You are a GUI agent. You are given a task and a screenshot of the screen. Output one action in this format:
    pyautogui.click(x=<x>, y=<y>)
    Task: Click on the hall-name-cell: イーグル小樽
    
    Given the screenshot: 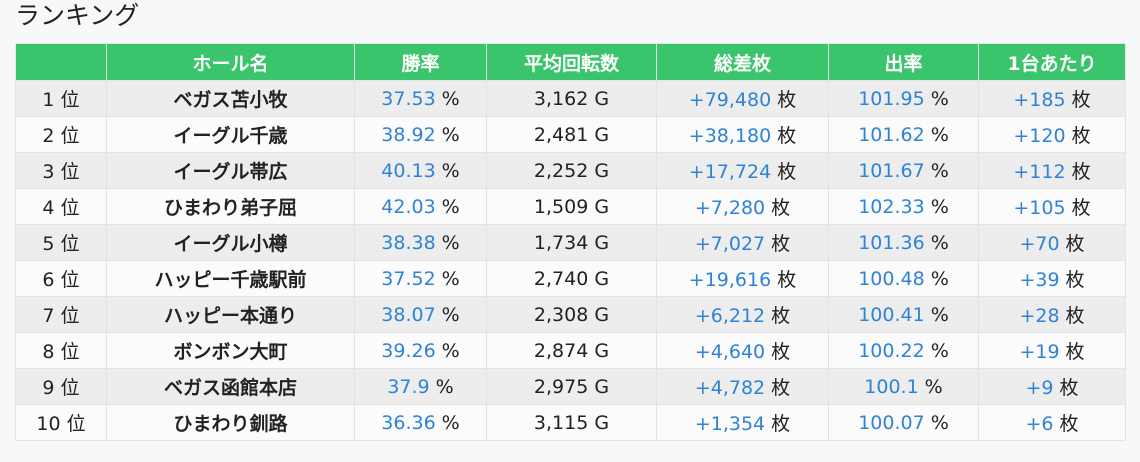 What is the action you would take?
    pyautogui.click(x=230, y=242)
    